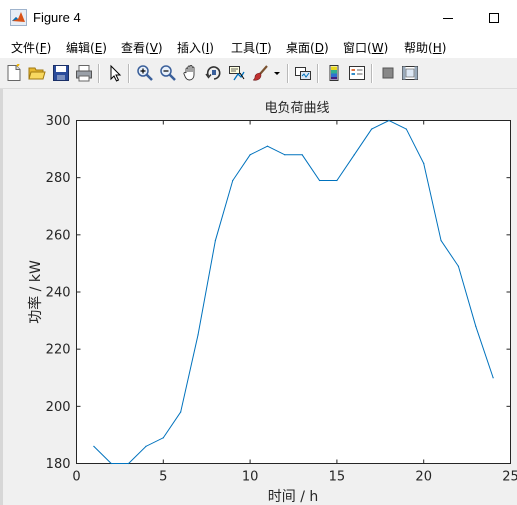 The height and width of the screenshot is (505, 517). What do you see at coordinates (365, 47) in the screenshot?
I see `menu-window: 窗口(W)` at bounding box center [365, 47].